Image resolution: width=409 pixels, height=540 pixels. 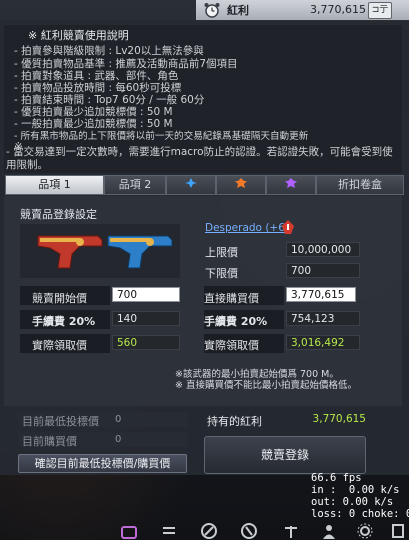 What do you see at coordinates (352, 502) in the screenshot?
I see `netgraph-out: out: 0.00 k/s` at bounding box center [352, 502].